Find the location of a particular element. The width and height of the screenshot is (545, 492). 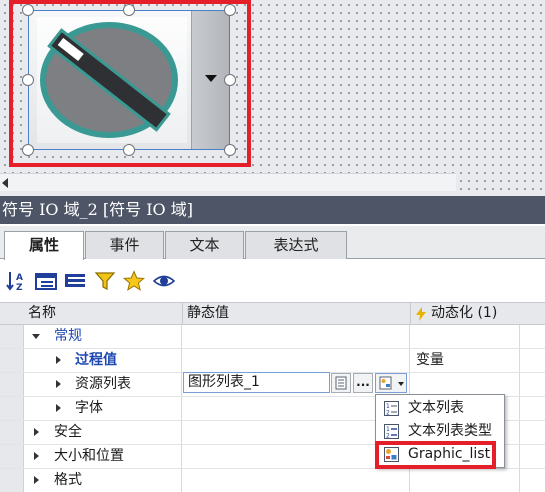

dropdown-item-text-list: 1 2 文本列表 is located at coordinates (440, 408).